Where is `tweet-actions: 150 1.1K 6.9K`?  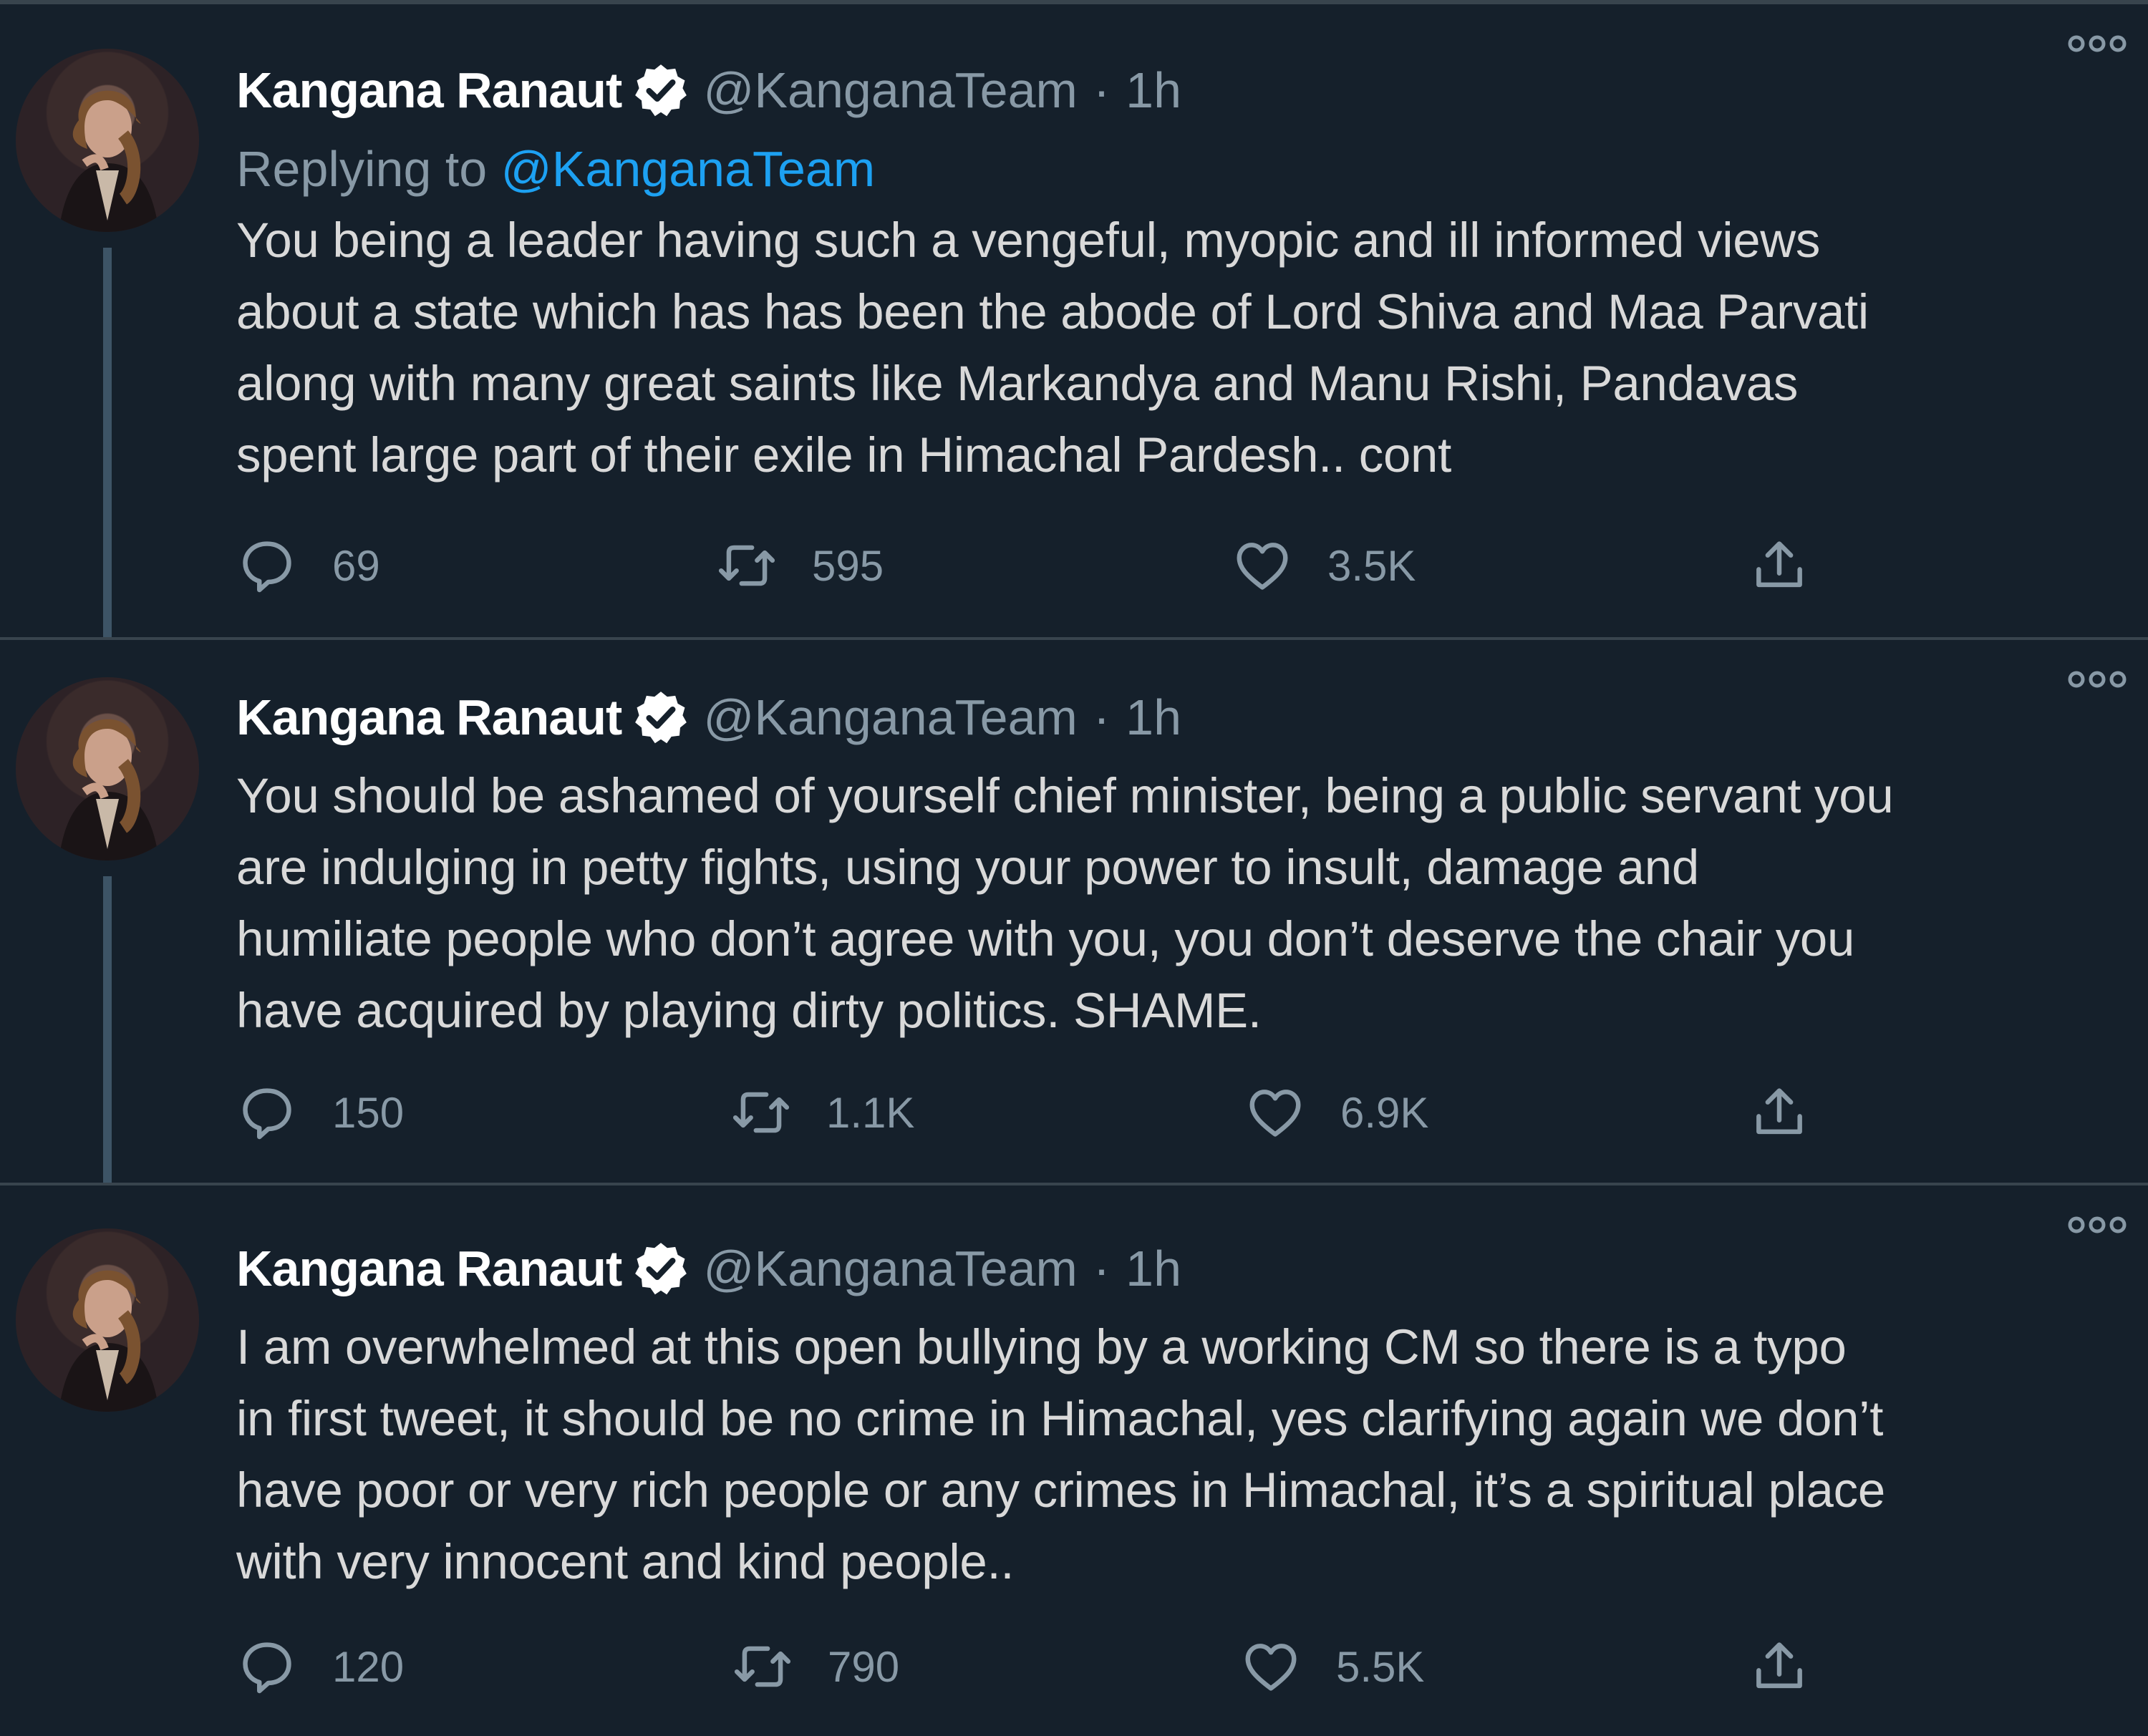 tweet-actions: 150 1.1K 6.9K is located at coordinates (1174, 1112).